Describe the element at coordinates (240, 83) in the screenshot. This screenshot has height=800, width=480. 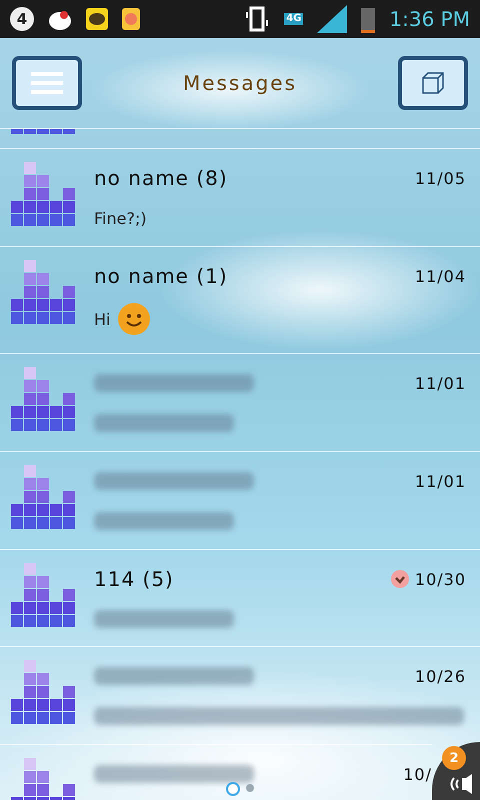
I see `header-title: Messages` at that location.